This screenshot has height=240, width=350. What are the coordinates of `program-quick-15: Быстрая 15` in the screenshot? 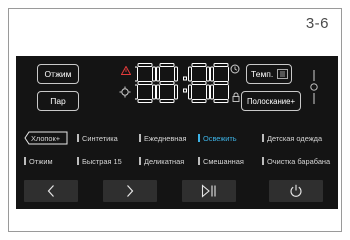 It's located at (99, 161).